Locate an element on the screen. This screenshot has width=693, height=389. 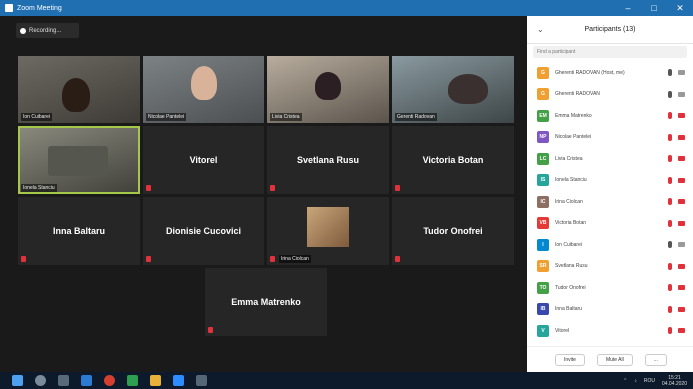
name-tile: Vitorel is located at coordinates (203, 160).